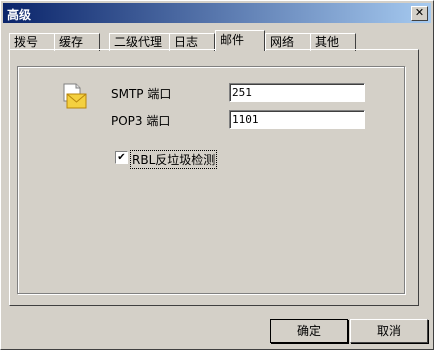  I want to click on dialog-title: 高级, so click(19, 15).